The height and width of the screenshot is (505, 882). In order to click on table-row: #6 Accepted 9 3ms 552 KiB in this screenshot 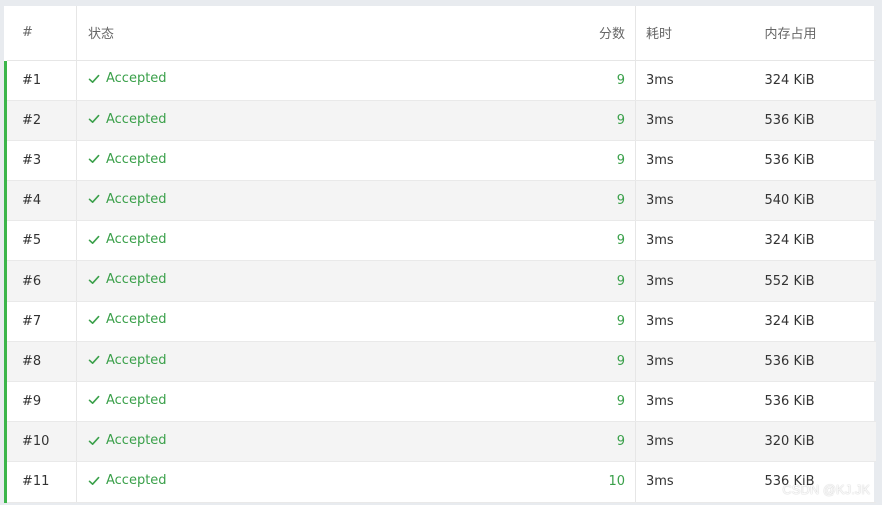, I will do `click(440, 281)`.